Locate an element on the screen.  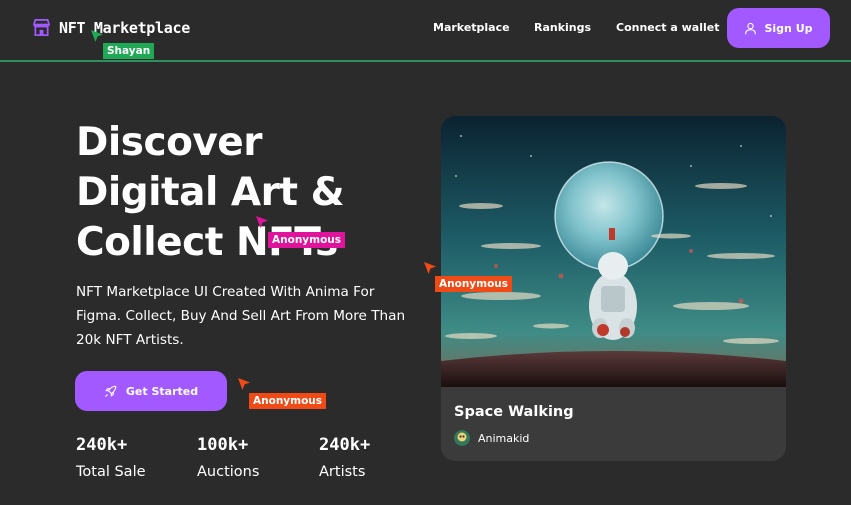
stat-total-sale: 240k+ Total Sale is located at coordinates (111, 459).